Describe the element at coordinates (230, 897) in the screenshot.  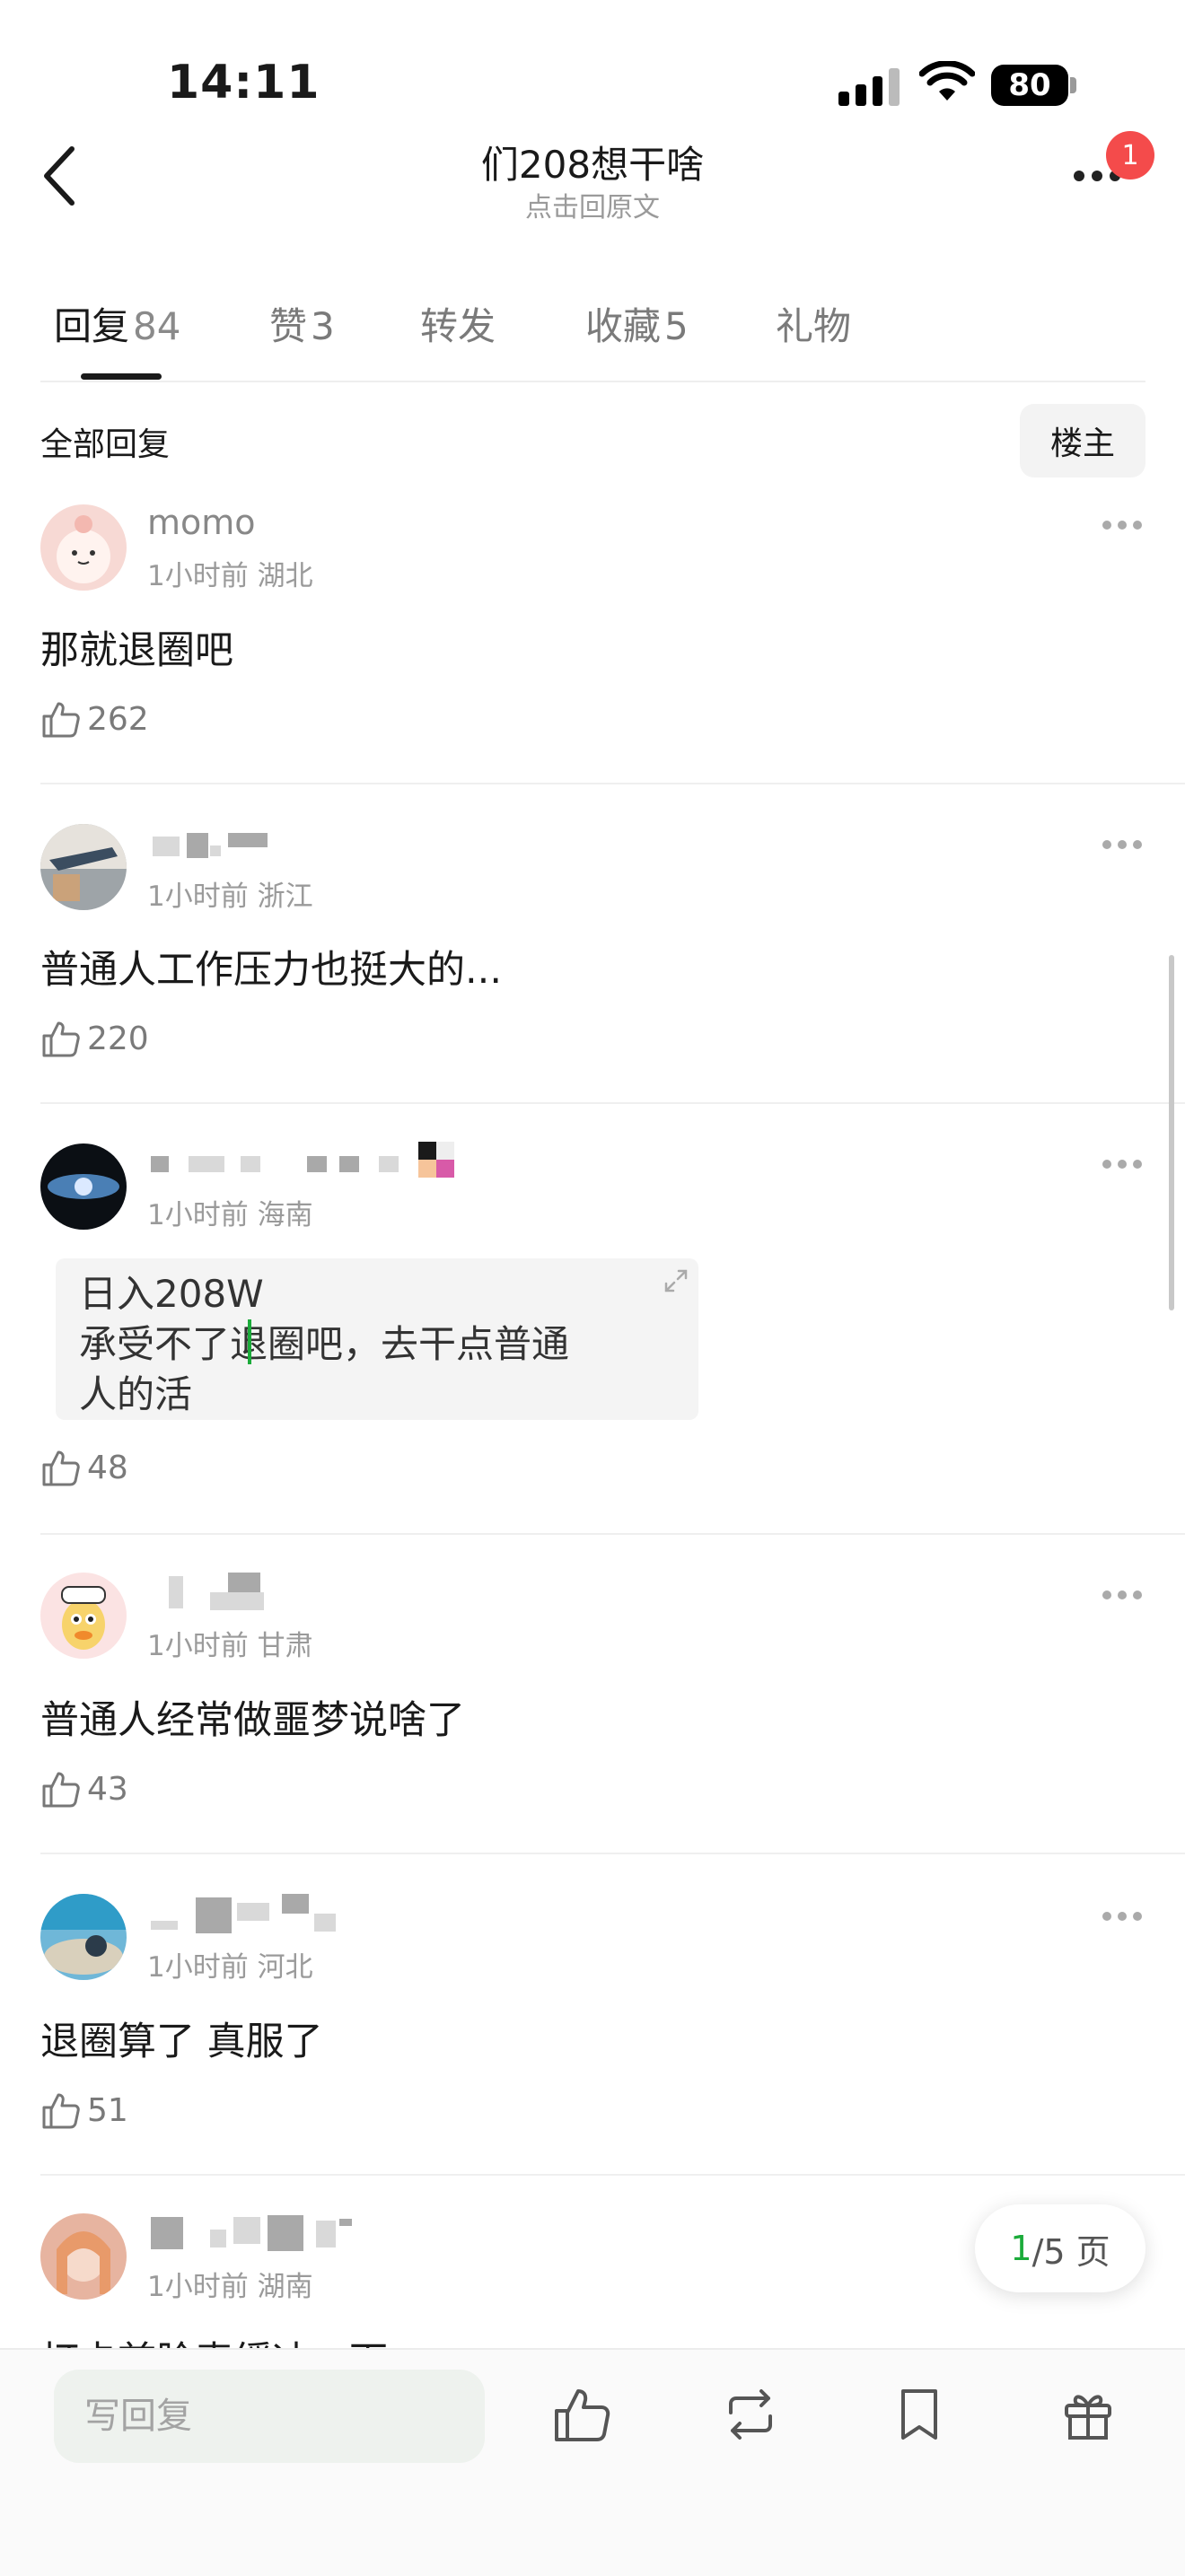
I see `comment-meta: 1小时前 浙江` at that location.